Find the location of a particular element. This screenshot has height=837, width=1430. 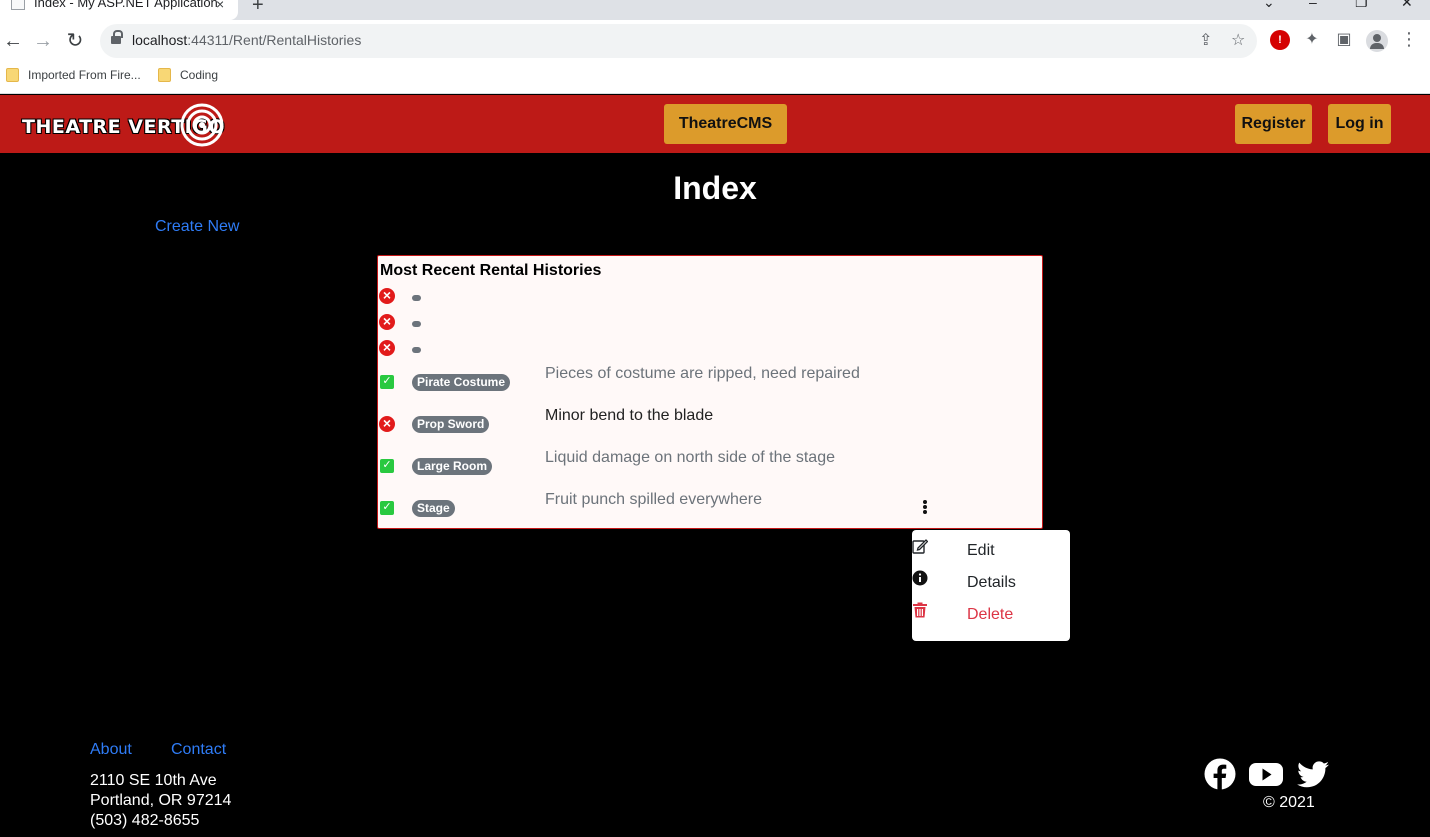

item-badge: Pirate Costume is located at coordinates (461, 382).